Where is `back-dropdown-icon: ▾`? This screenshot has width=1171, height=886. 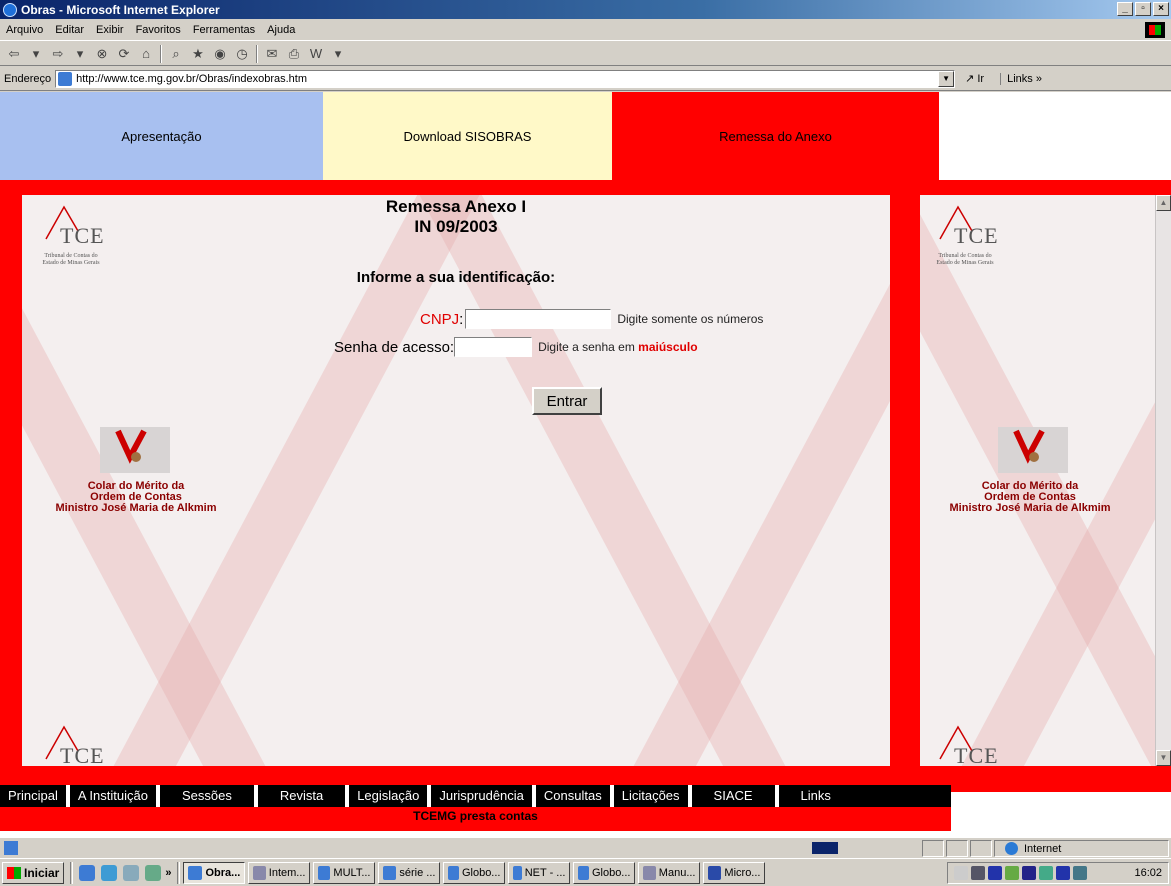
back-dropdown-icon: ▾ is located at coordinates (36, 54).